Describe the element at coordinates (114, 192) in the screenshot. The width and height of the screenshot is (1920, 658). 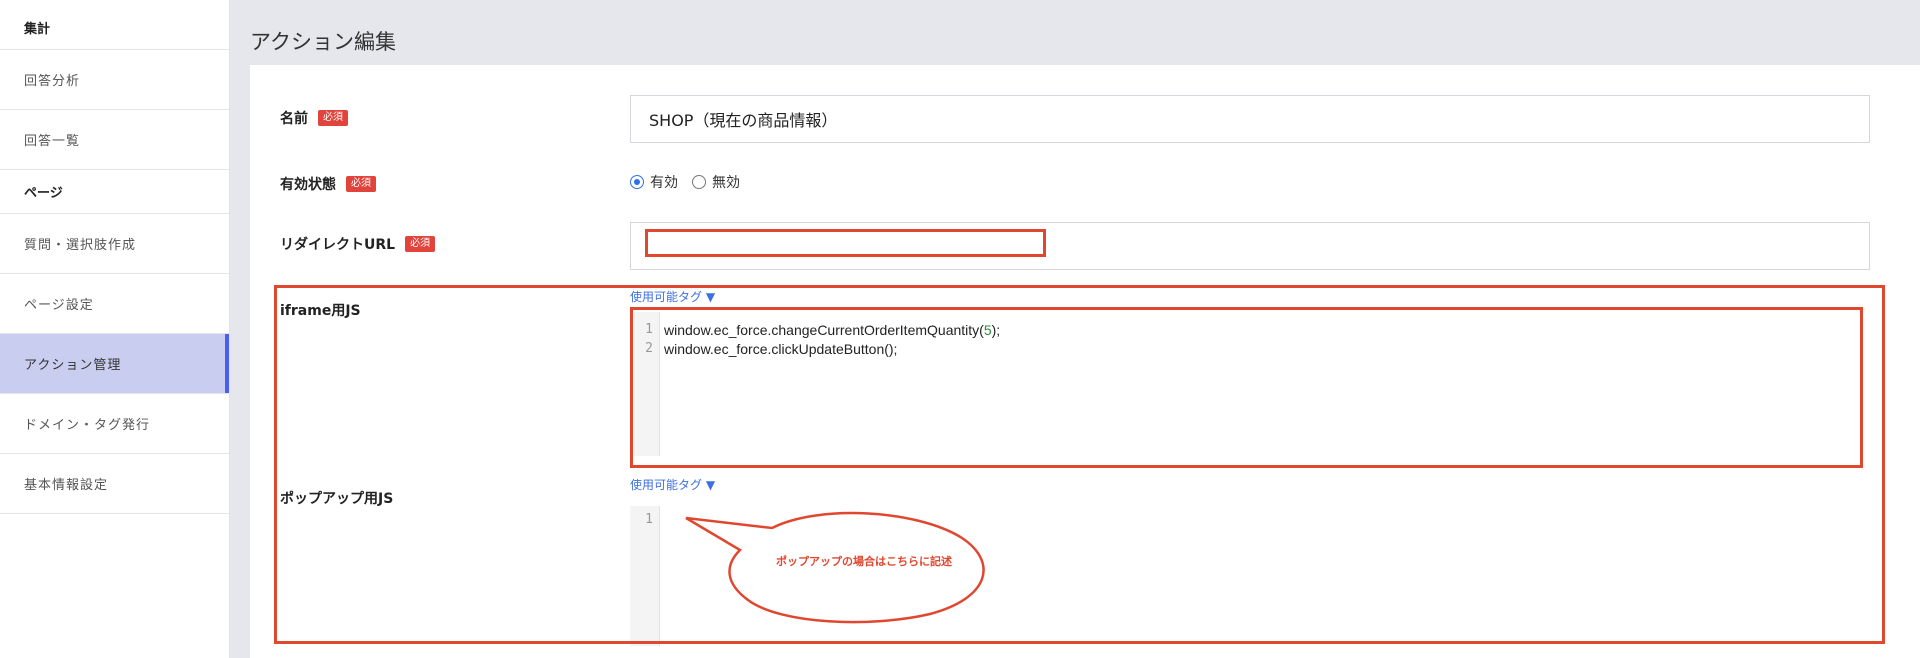
I see `sidebar-section-page: ページ` at that location.